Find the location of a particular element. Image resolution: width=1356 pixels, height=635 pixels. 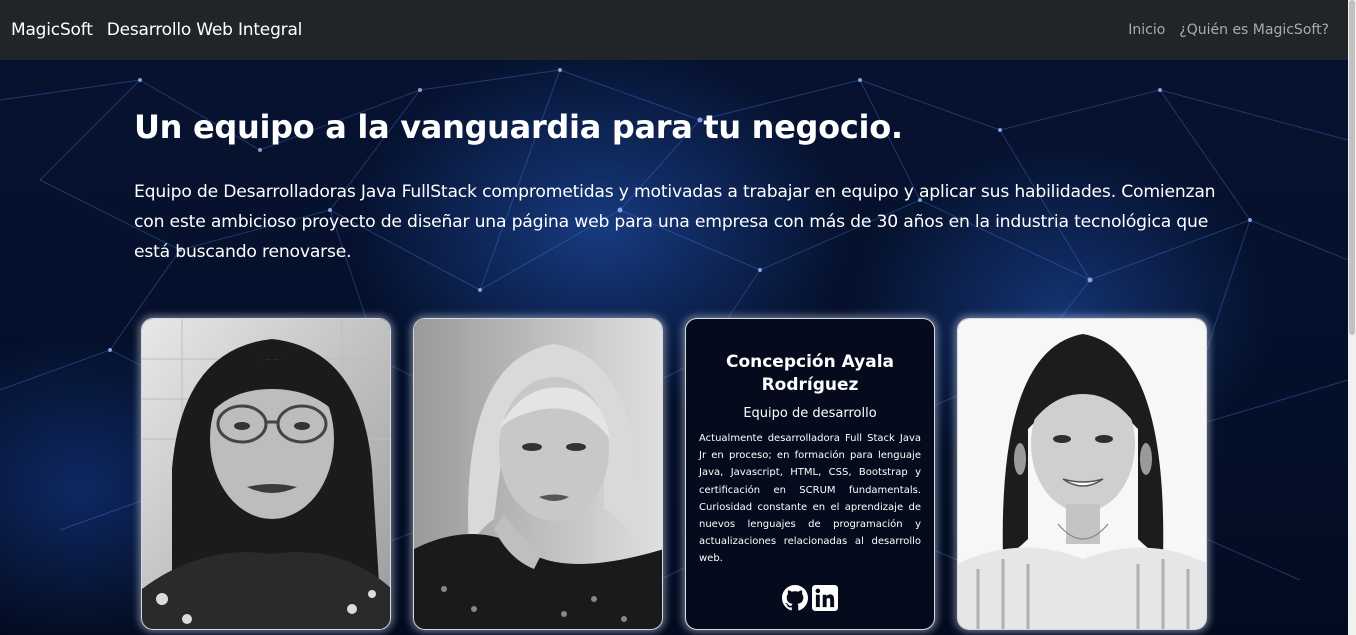

page-scrollbar is located at coordinates (1352, 317).